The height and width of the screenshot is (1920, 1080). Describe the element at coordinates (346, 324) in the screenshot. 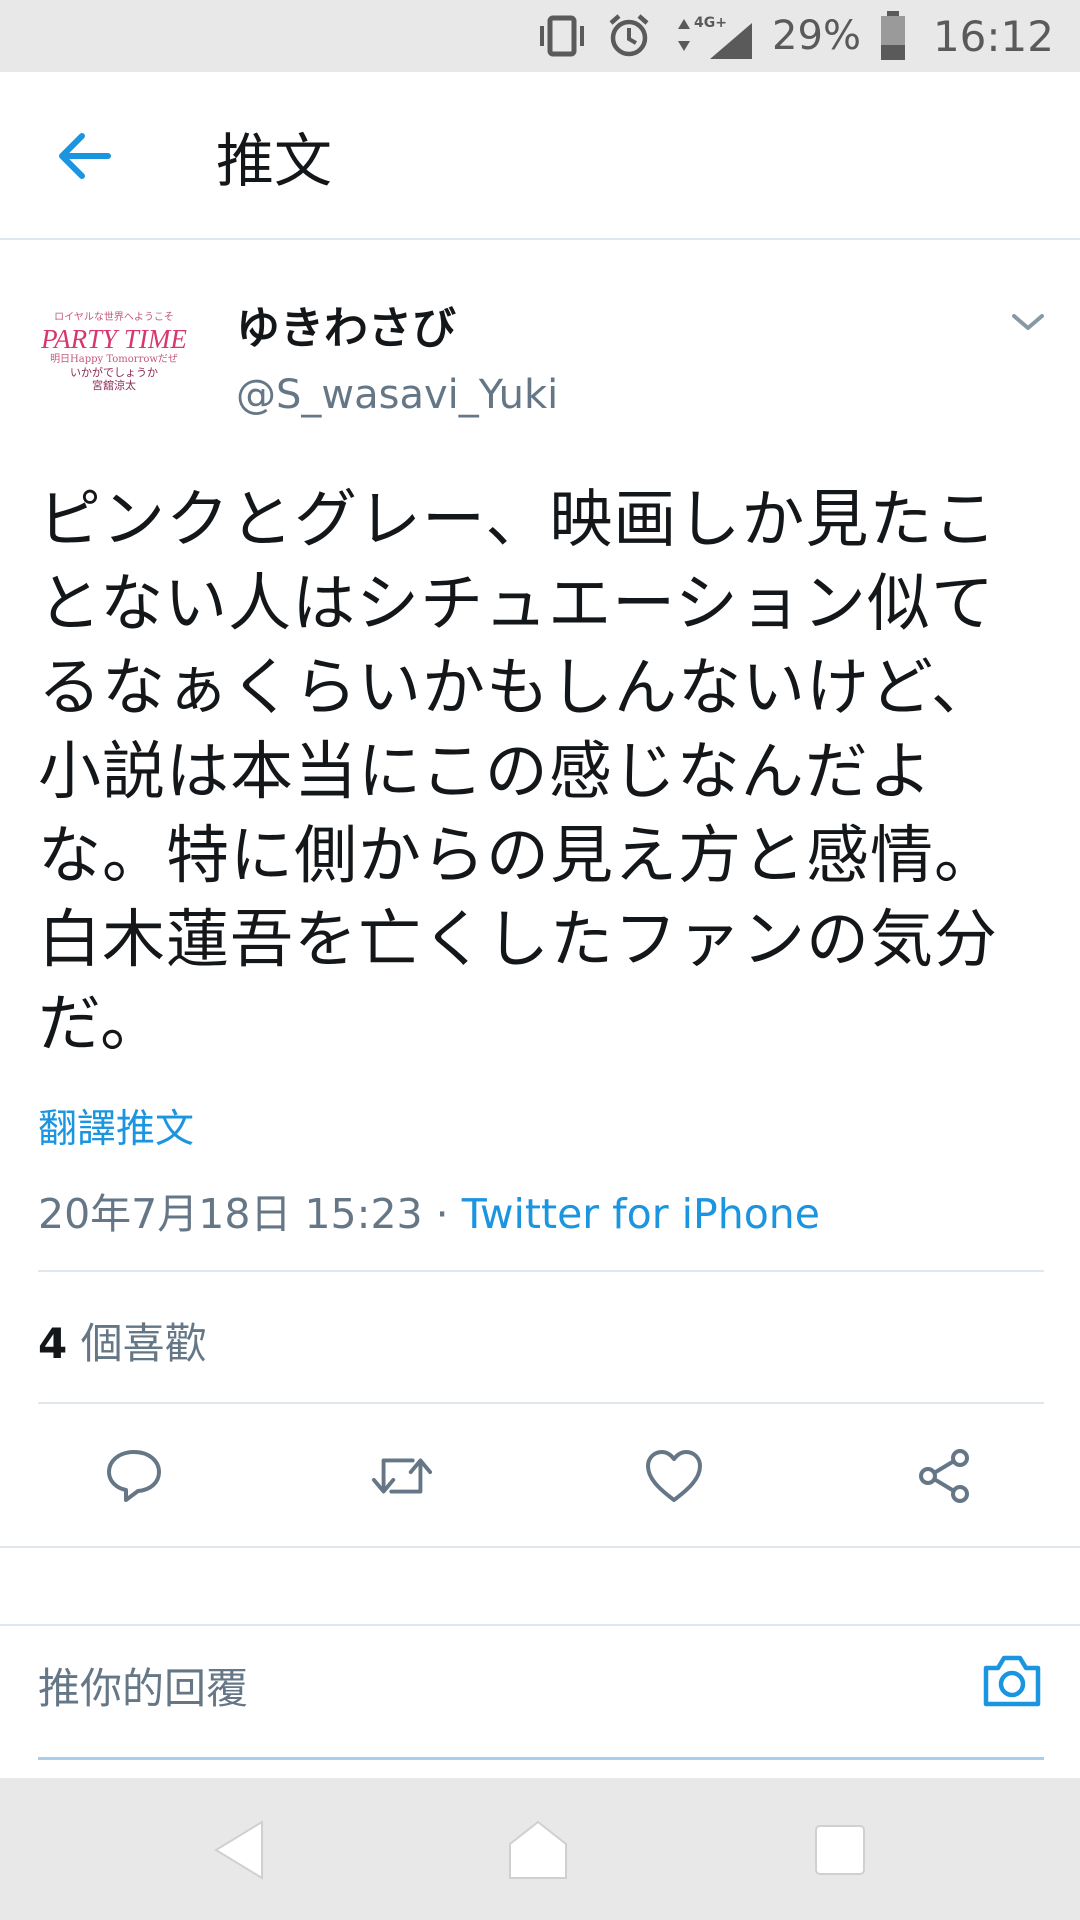

I see `display-name: ゆきわさび` at that location.